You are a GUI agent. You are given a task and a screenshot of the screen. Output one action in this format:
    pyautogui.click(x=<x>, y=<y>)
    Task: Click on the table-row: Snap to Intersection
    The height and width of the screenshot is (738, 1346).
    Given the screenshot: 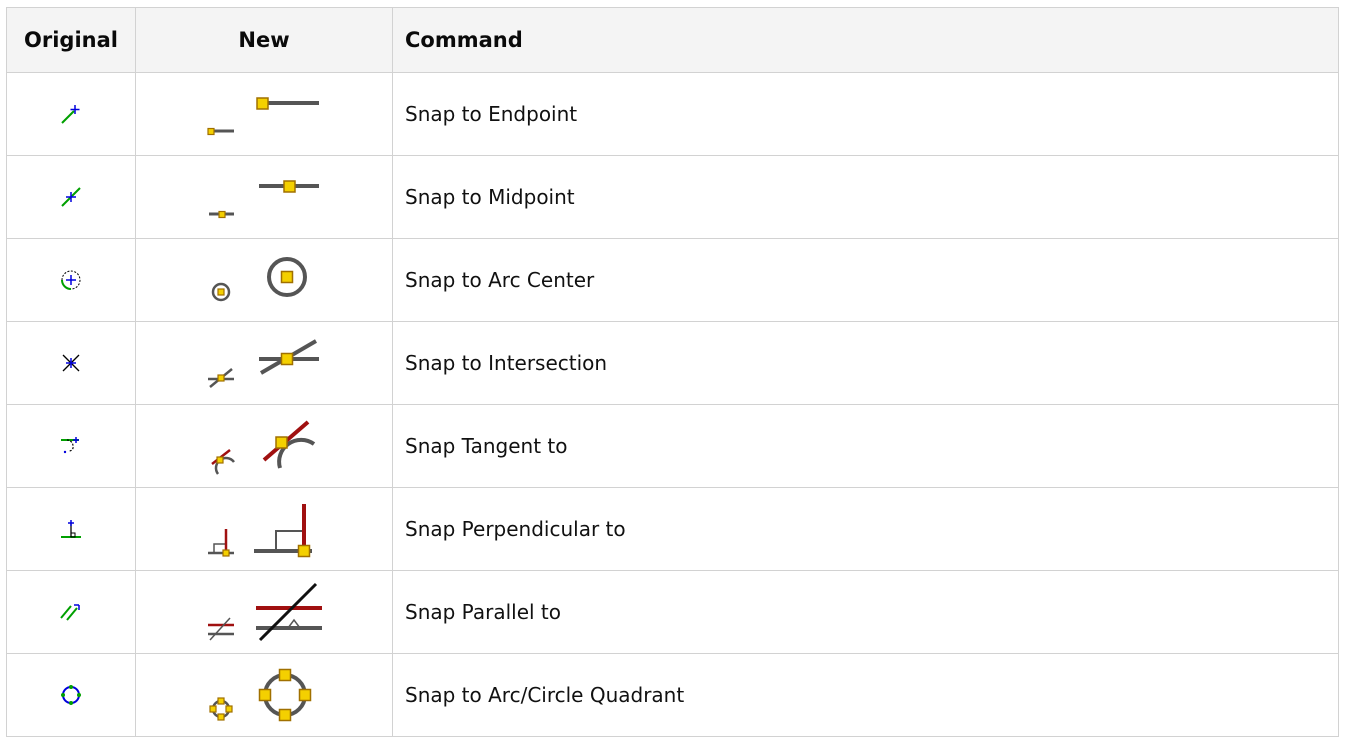 What is the action you would take?
    pyautogui.click(x=672, y=363)
    